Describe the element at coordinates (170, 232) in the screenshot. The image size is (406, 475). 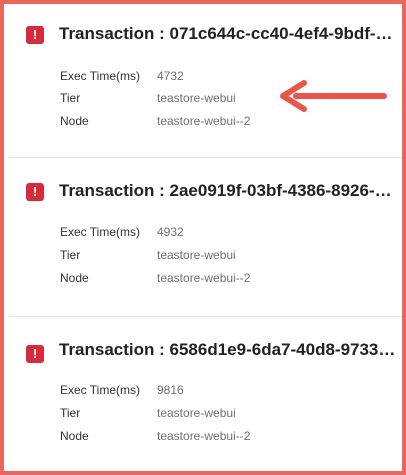
I see `exec-time-value: 4932` at that location.